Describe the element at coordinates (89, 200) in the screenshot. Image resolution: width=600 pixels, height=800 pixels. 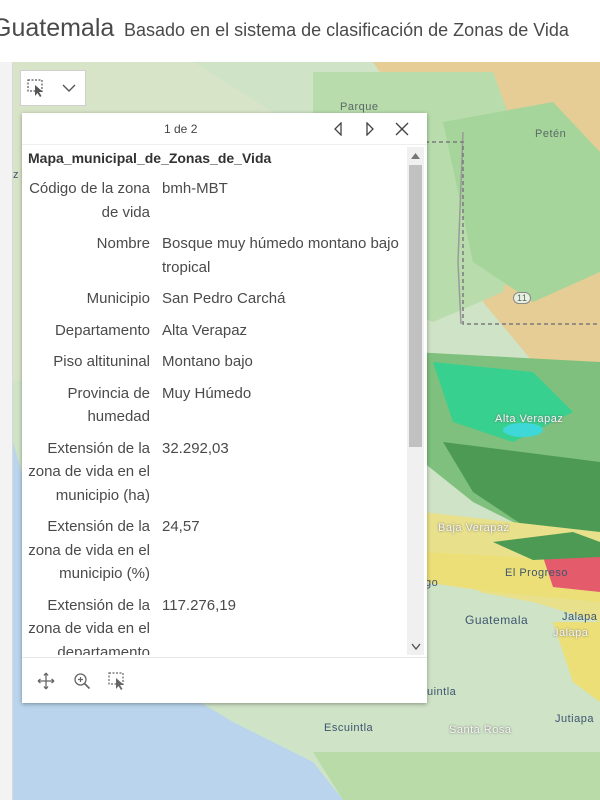
I see `attribute-label: Código de la zona de vida` at that location.